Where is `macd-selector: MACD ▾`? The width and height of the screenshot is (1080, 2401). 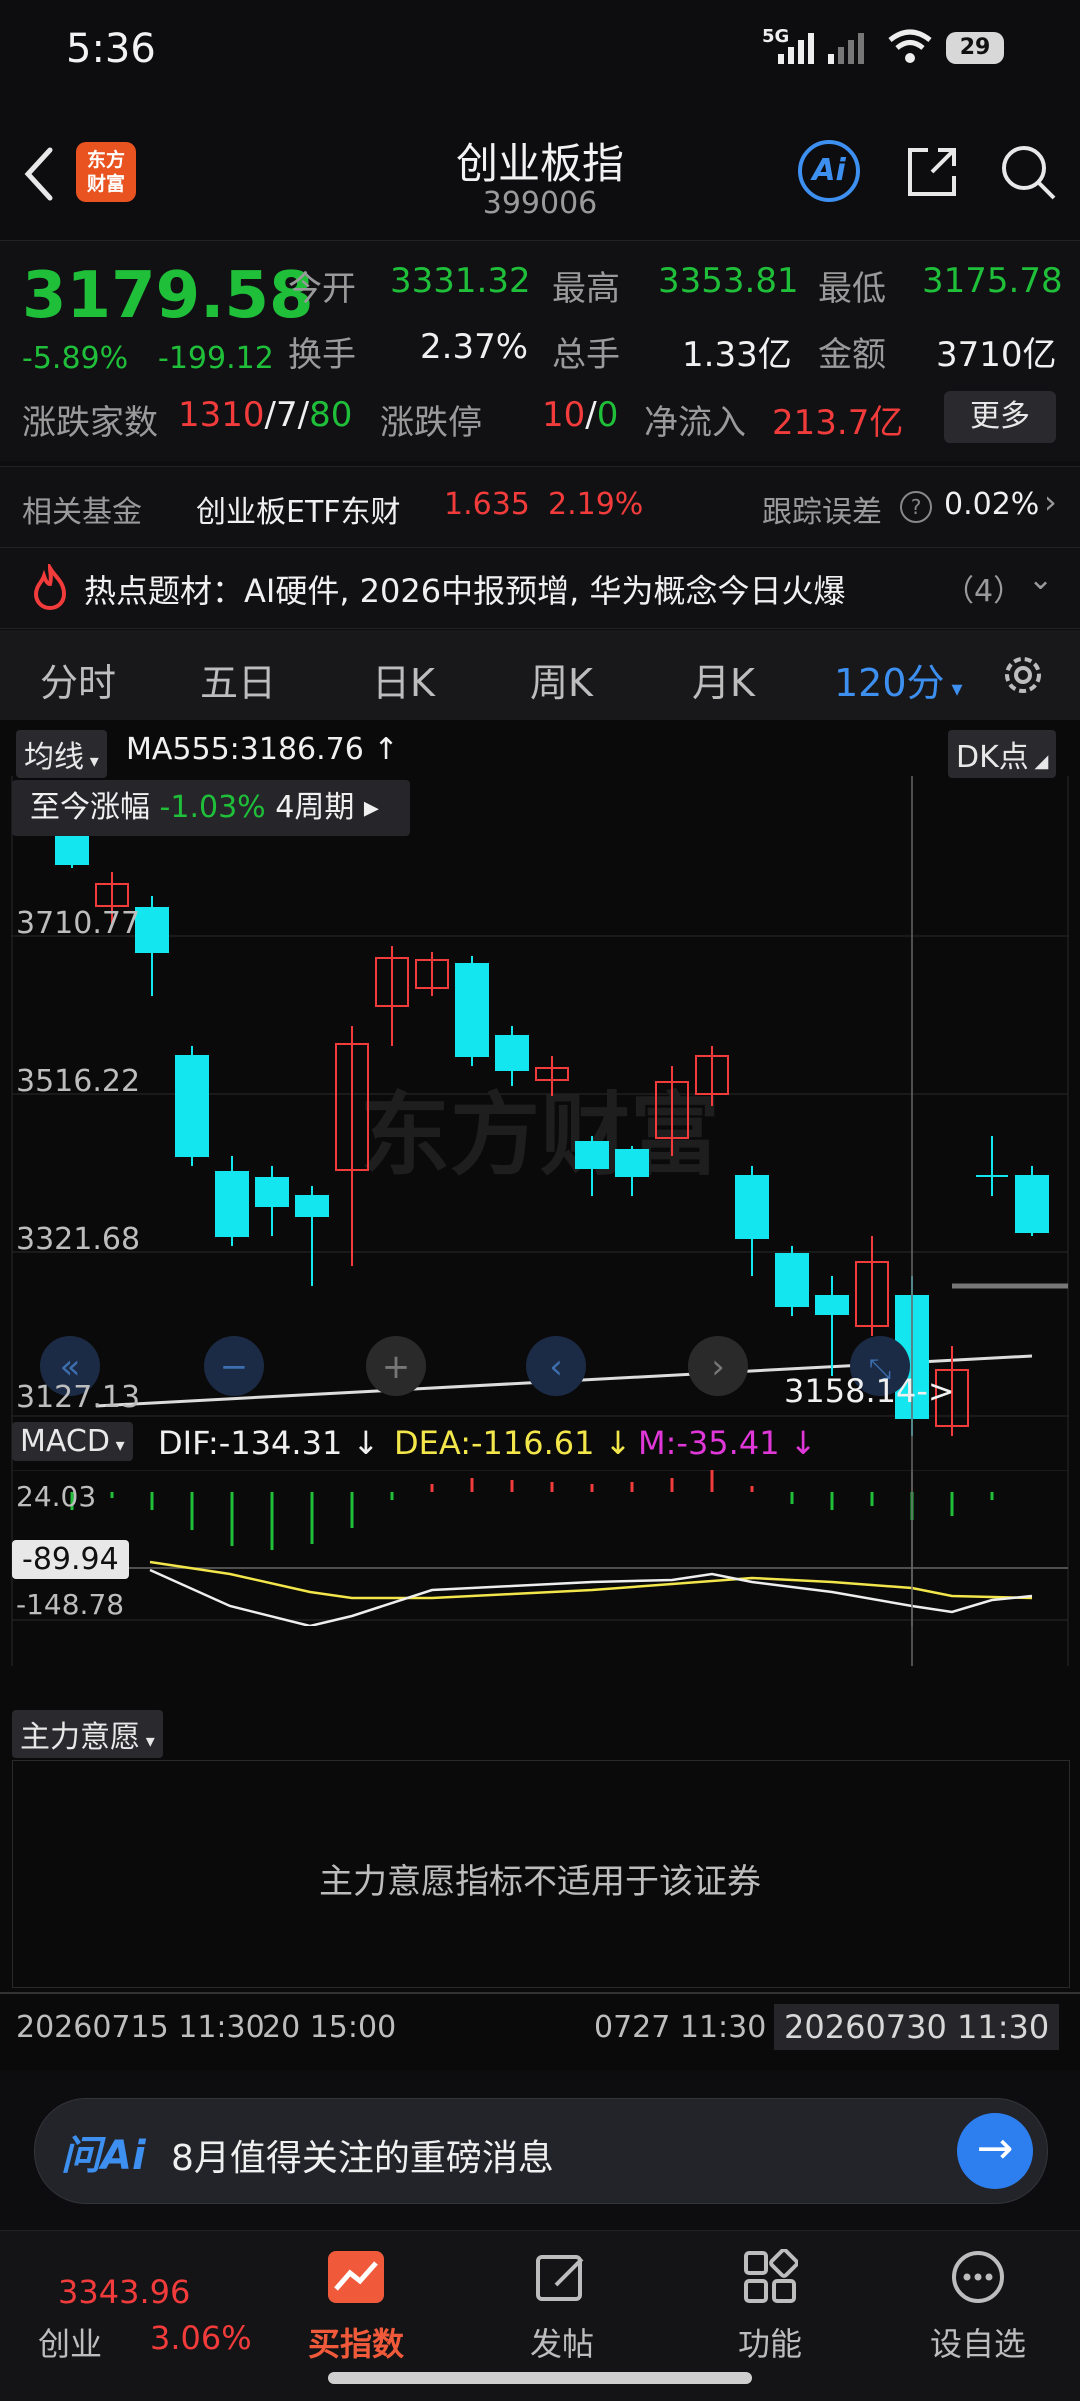 macd-selector: MACD ▾ is located at coordinates (72, 1441).